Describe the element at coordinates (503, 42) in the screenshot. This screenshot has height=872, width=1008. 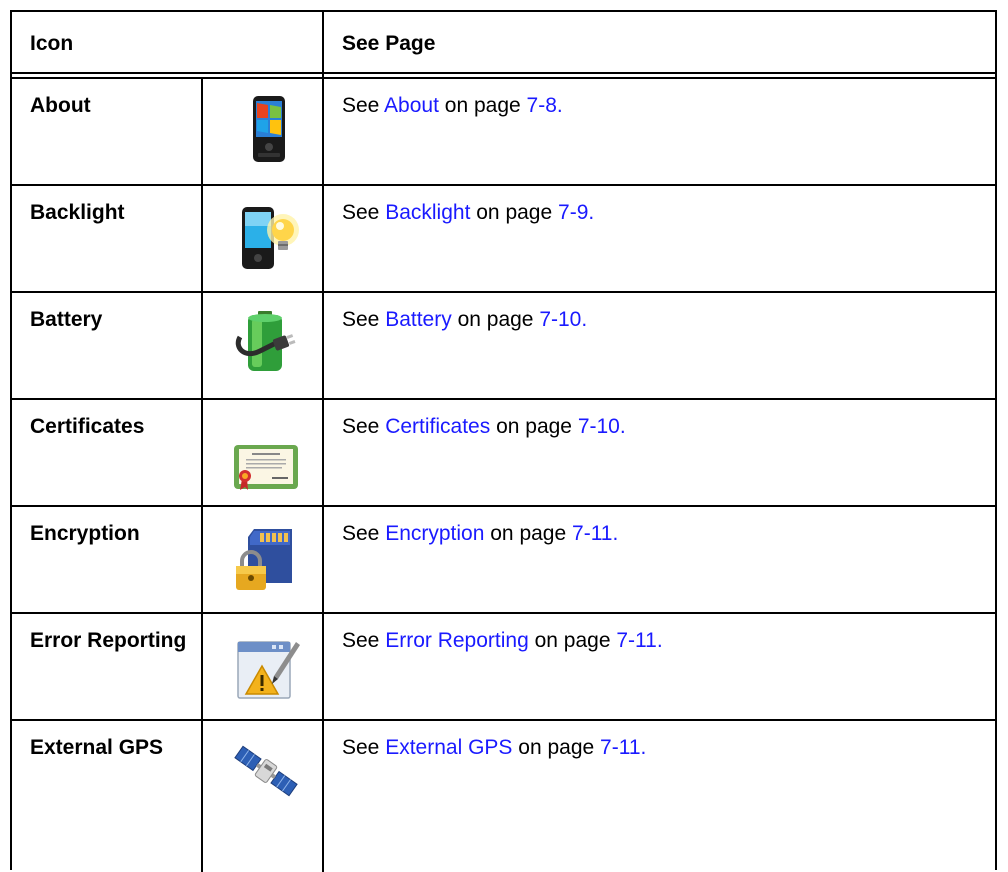
I see `table-header: Icon See Page` at that location.